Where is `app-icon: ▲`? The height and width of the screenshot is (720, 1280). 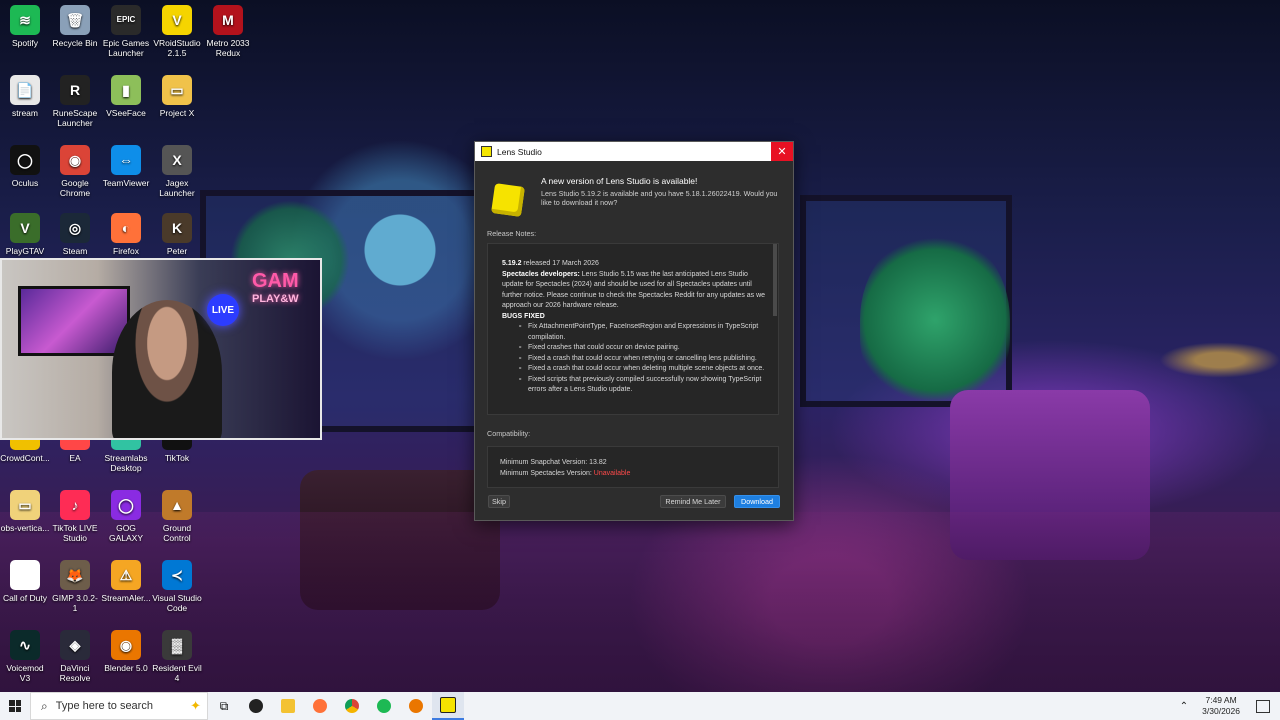
app-icon: ▲ is located at coordinates (177, 505).